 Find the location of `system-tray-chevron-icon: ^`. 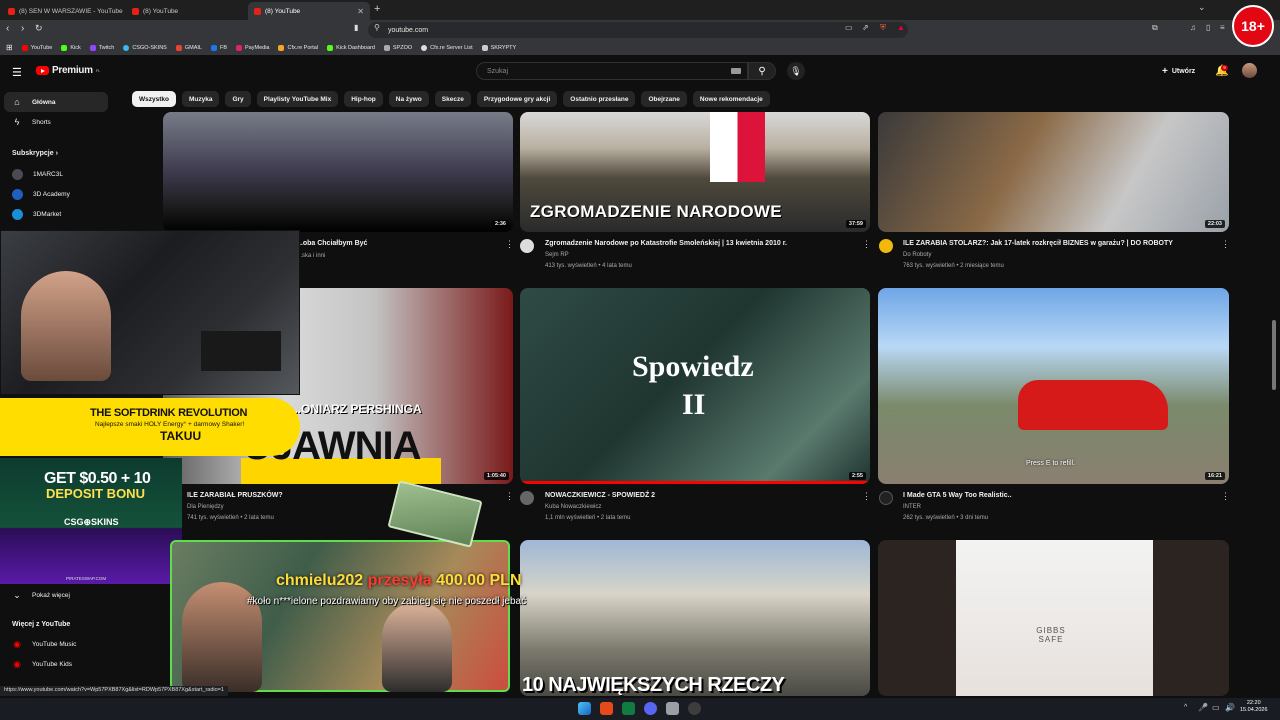

system-tray-chevron-icon: ^ is located at coordinates (1185, 707).